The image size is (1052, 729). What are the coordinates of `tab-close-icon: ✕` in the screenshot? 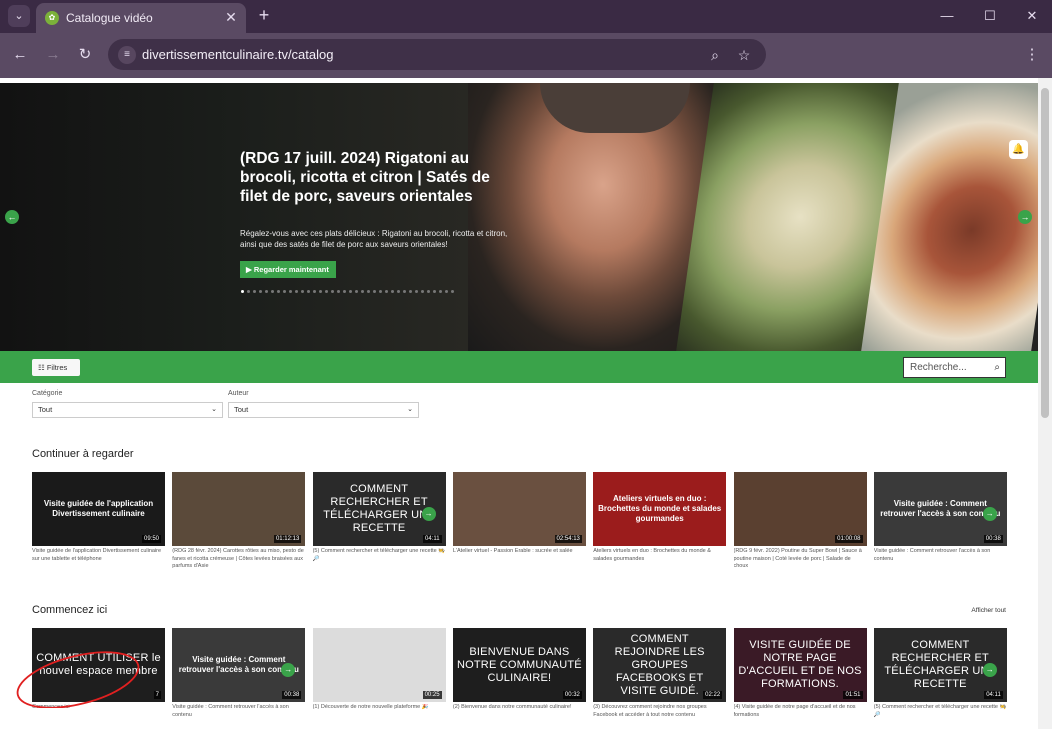 It's located at (231, 17).